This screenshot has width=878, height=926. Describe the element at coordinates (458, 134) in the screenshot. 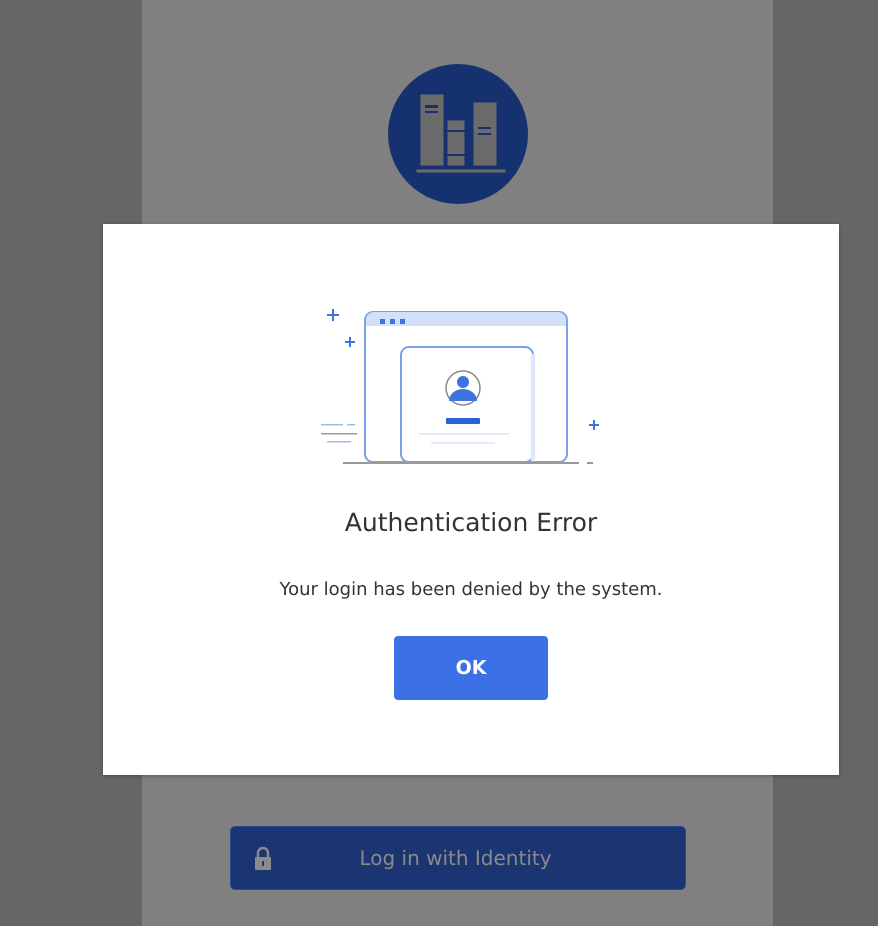

I see `books-logo-icon` at that location.